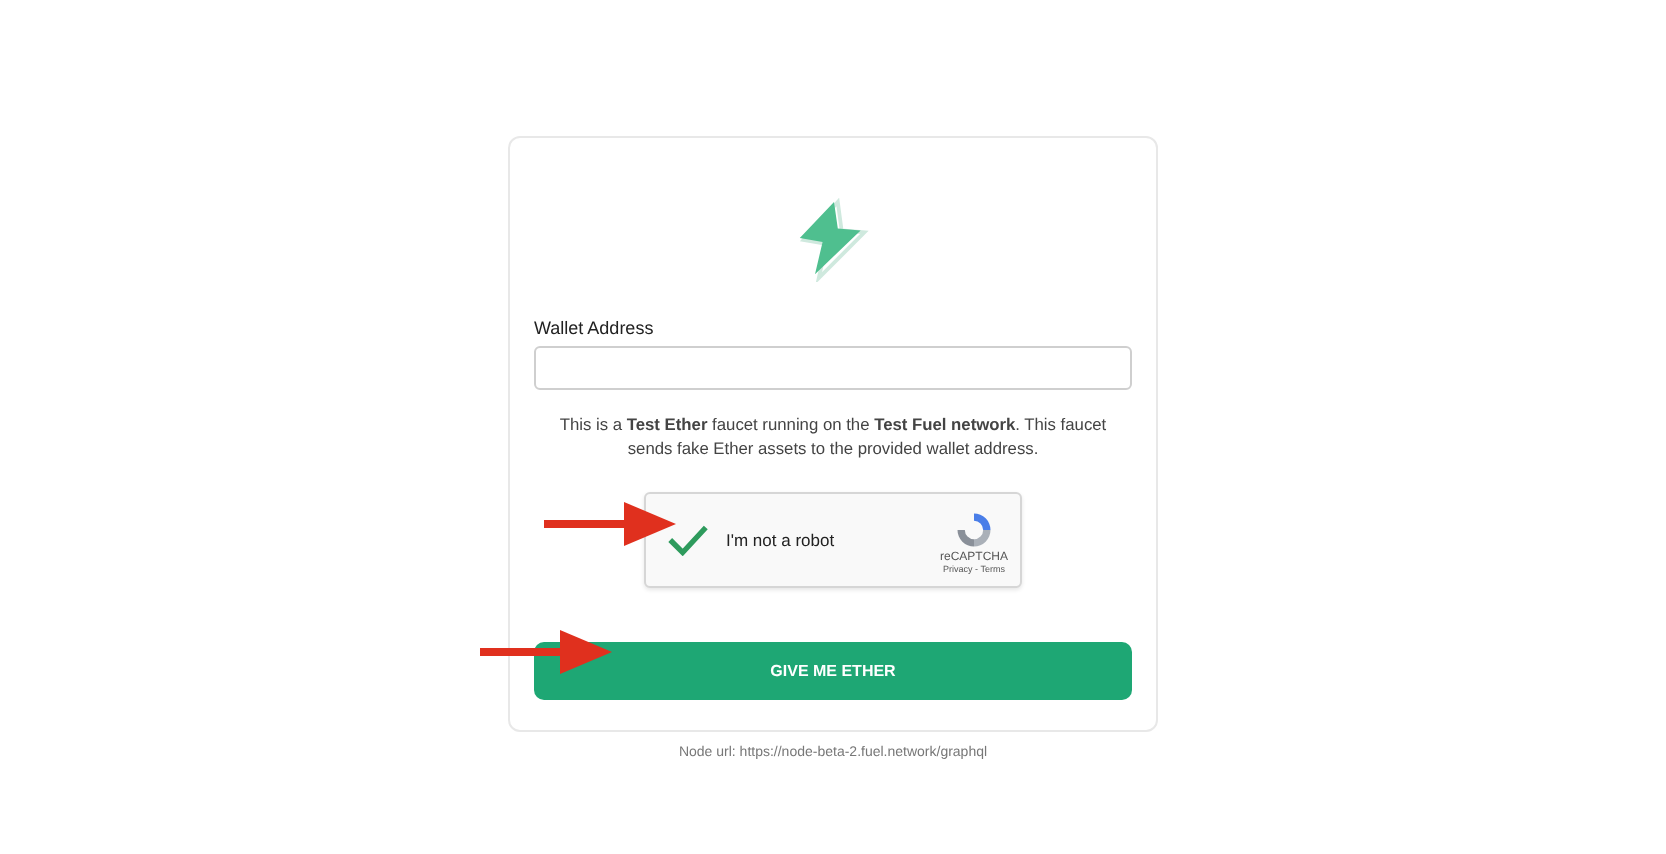 Image resolution: width=1666 pixels, height=854 pixels. What do you see at coordinates (833, 240) in the screenshot?
I see `lightning-bolt-icon` at bounding box center [833, 240].